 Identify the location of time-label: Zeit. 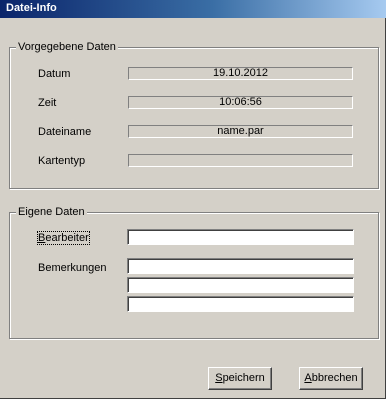
(47, 103).